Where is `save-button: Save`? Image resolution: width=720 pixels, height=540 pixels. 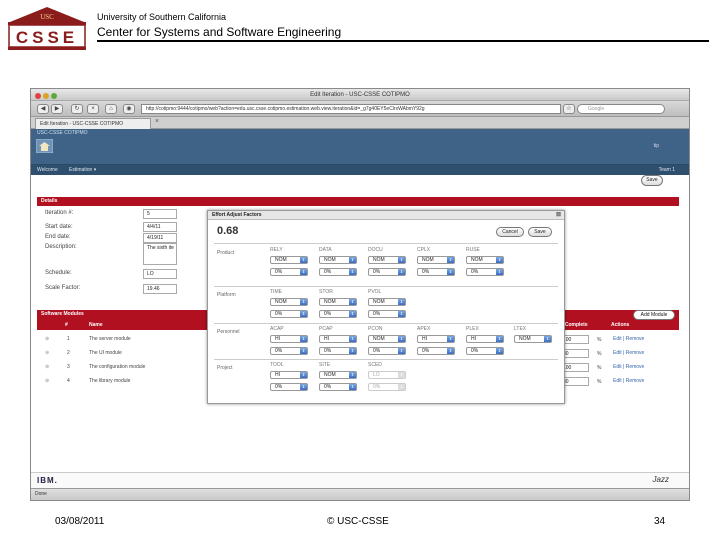
save-button: Save is located at coordinates (652, 180).